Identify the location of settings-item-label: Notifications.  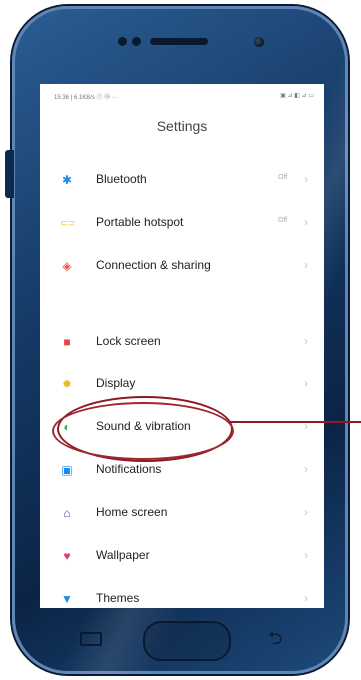
(129, 469).